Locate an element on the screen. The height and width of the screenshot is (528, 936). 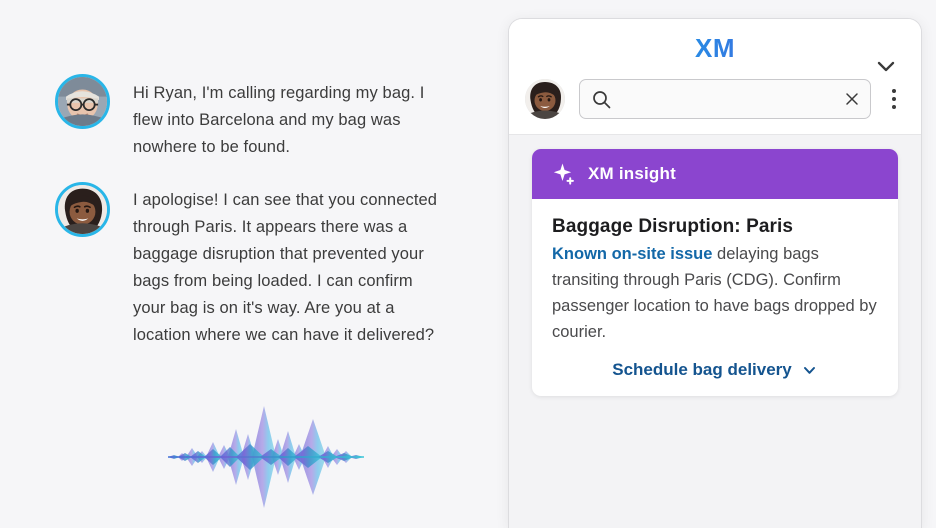
search-box is located at coordinates (725, 99).